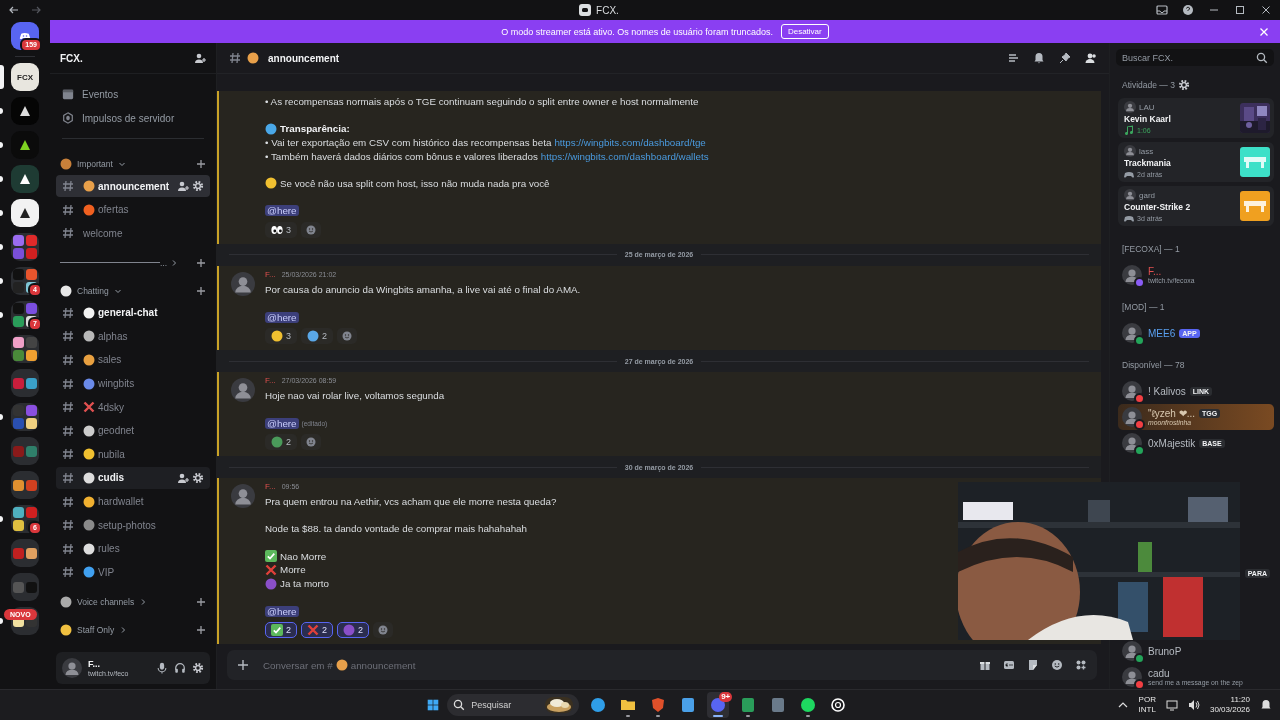  I want to click on channel-item: announcement, so click(133, 186).